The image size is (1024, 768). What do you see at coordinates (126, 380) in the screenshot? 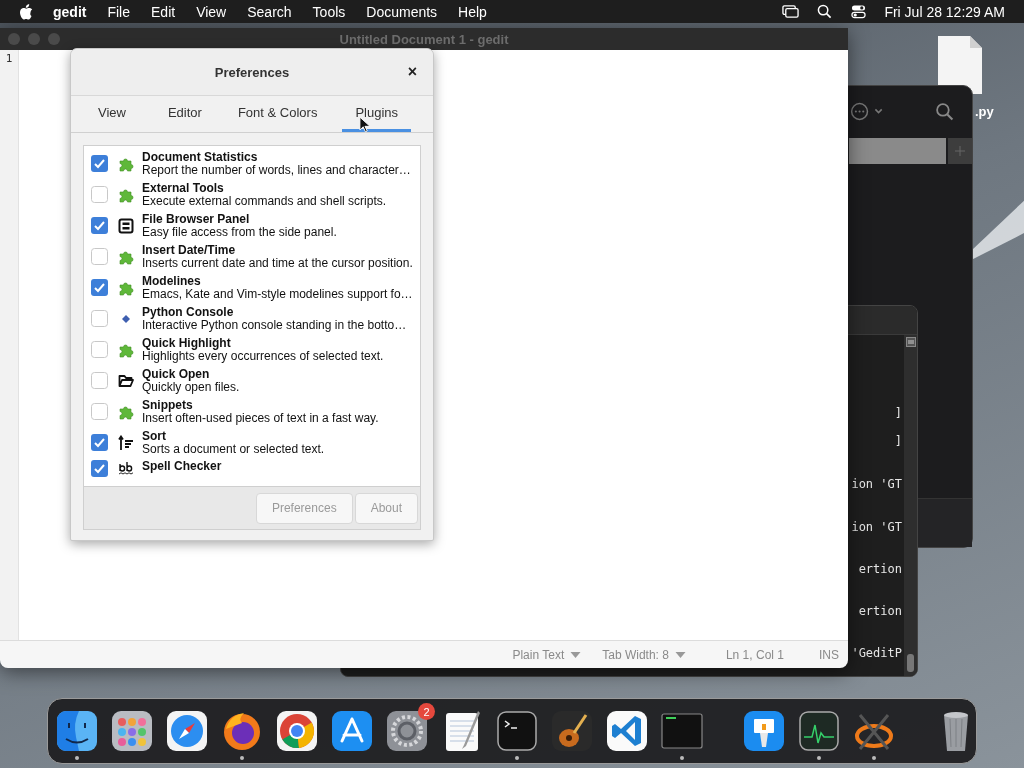
I see `folder-icon` at bounding box center [126, 380].